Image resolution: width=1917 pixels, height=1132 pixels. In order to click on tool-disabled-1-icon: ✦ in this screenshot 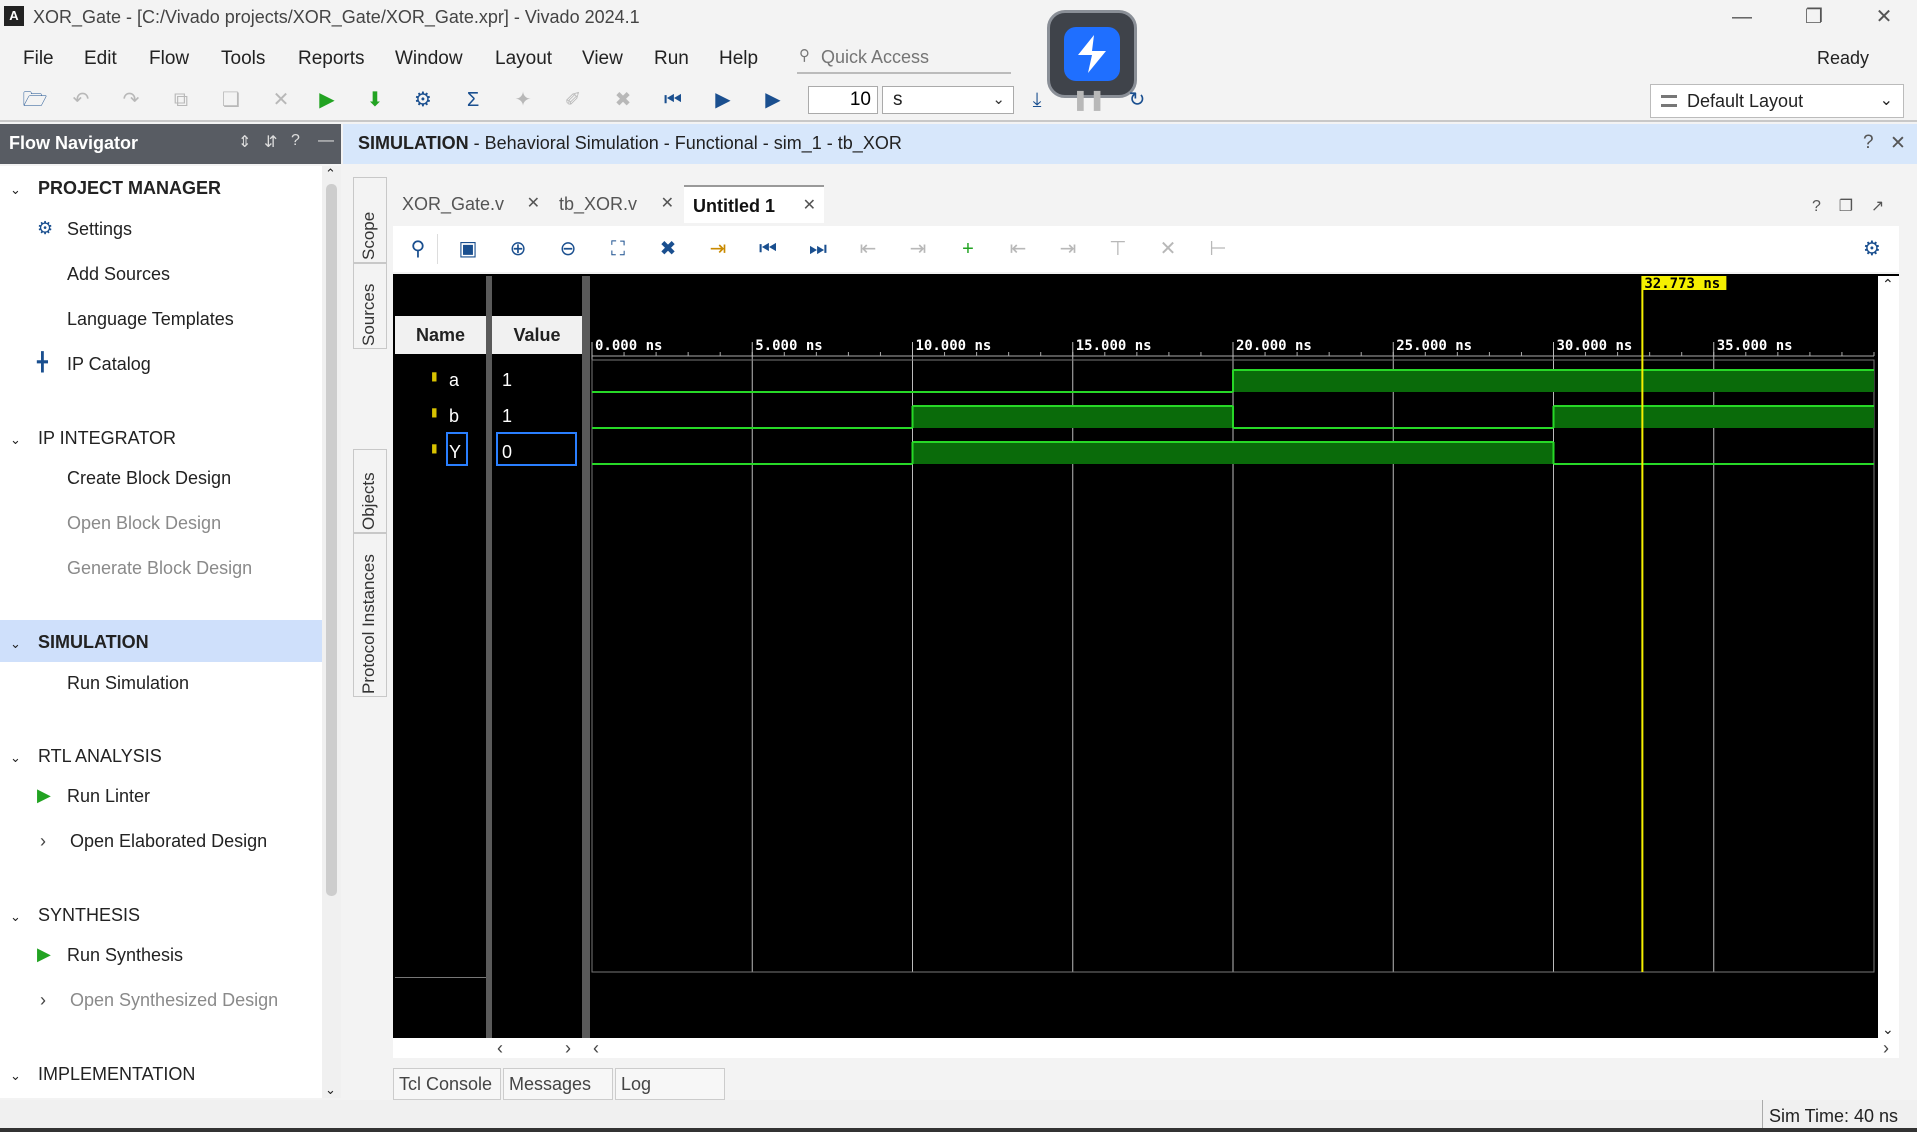, I will do `click(523, 100)`.